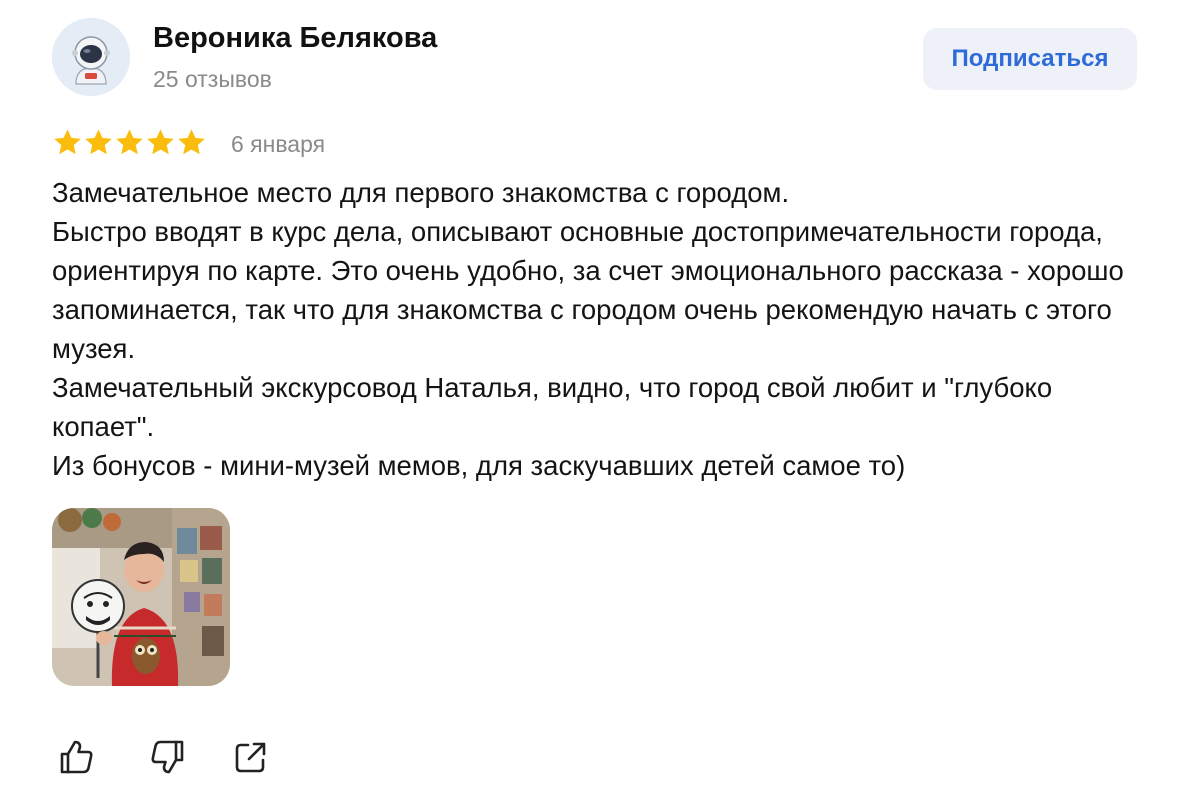  Describe the element at coordinates (1030, 59) in the screenshot. I see `subscribe-button: Подписаться` at that location.